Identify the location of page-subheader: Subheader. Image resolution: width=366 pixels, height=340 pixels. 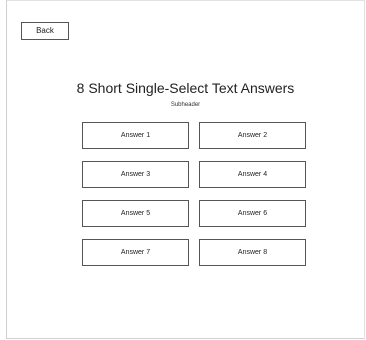
(185, 105).